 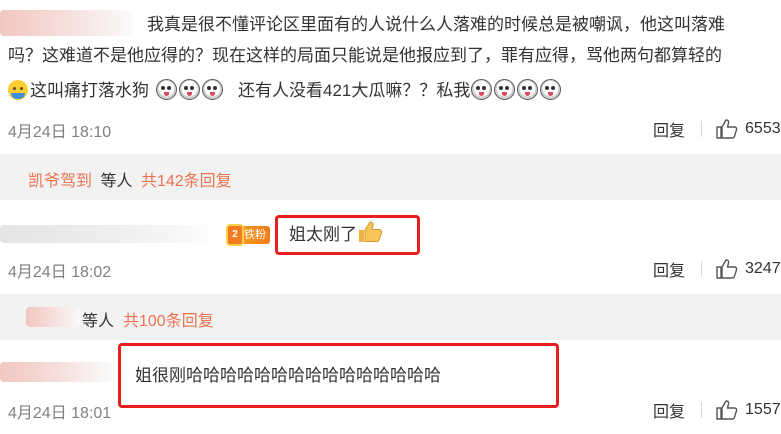 What do you see at coordinates (235, 235) in the screenshot?
I see `fan-badge-icon: 2` at bounding box center [235, 235].